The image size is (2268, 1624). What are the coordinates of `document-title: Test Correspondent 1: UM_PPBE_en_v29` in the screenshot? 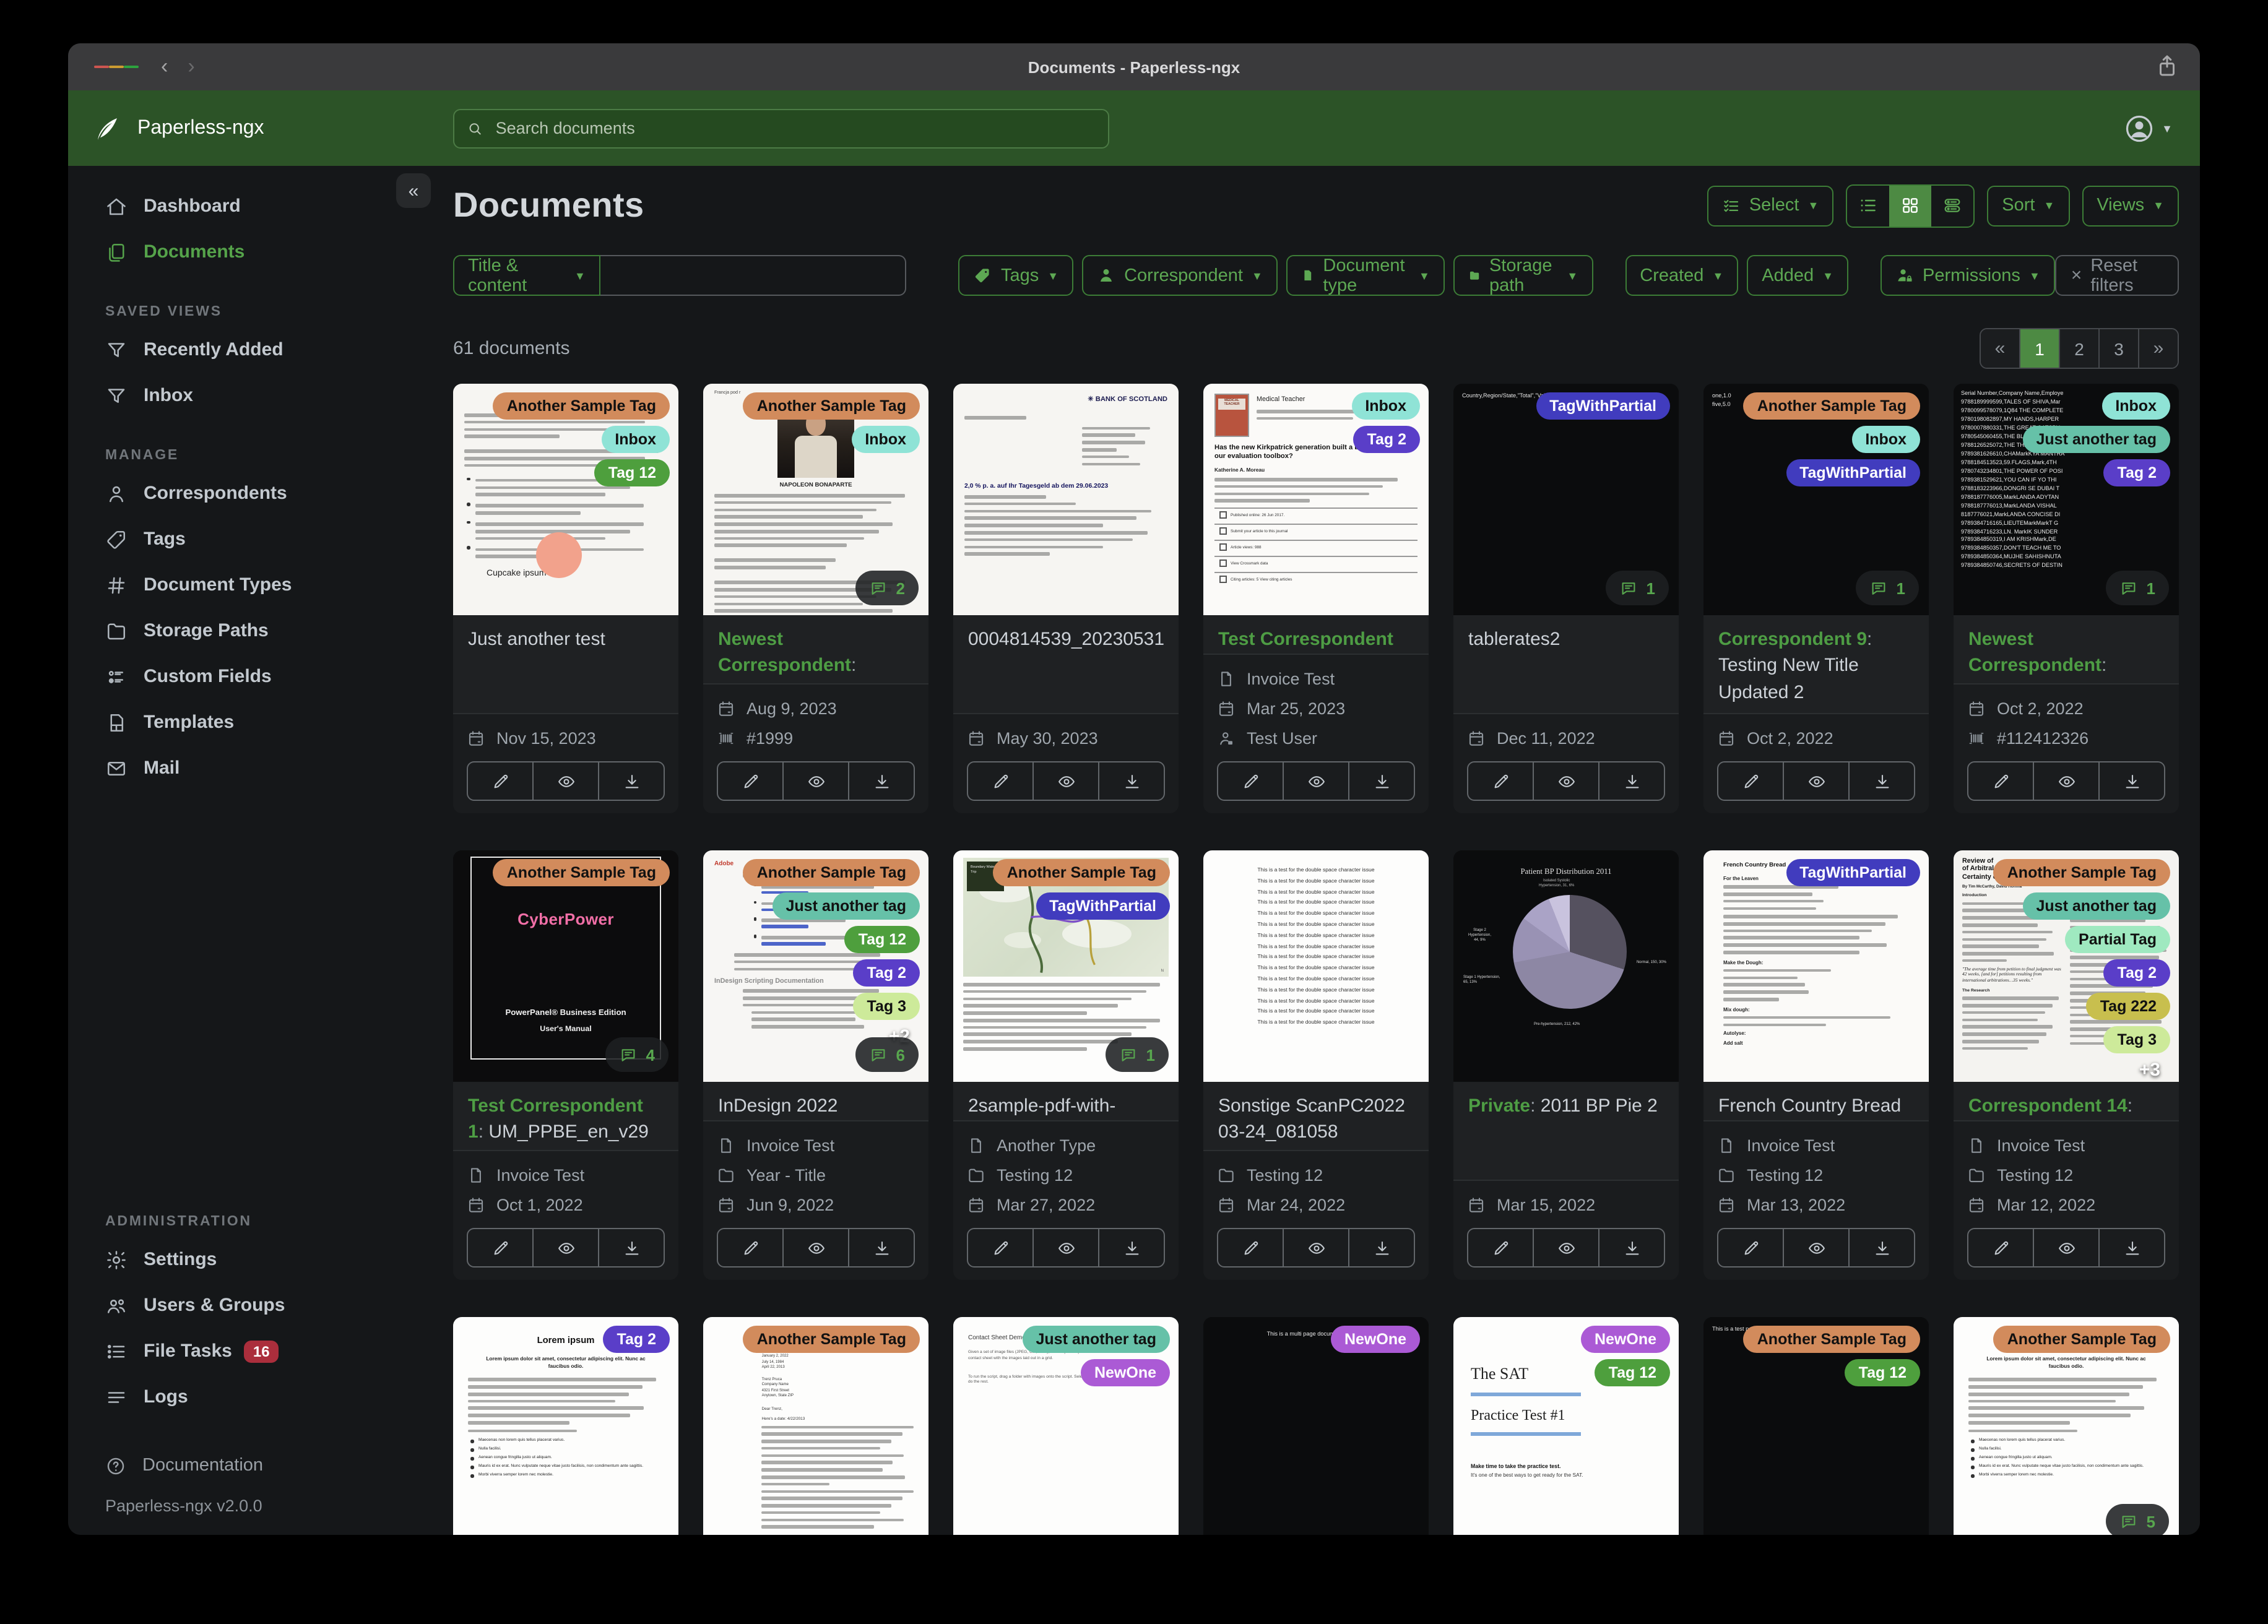 It's located at (565, 1116).